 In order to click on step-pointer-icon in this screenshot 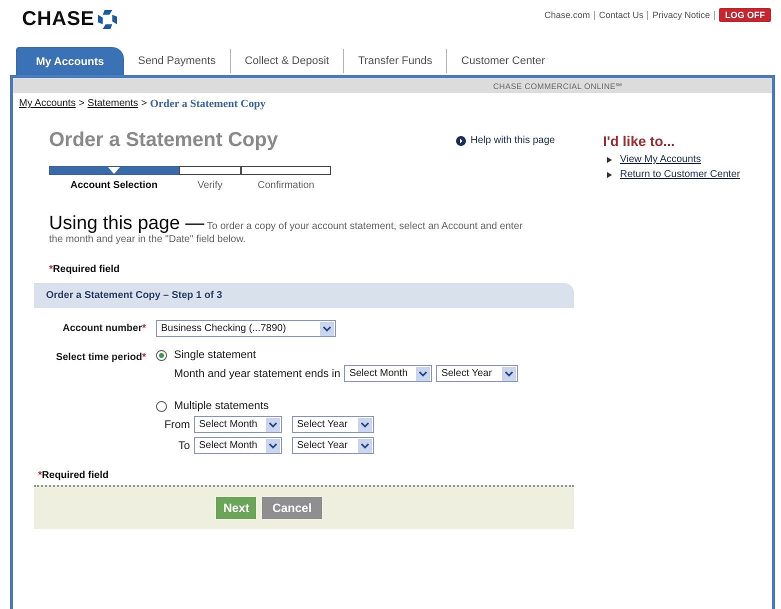, I will do `click(114, 170)`.